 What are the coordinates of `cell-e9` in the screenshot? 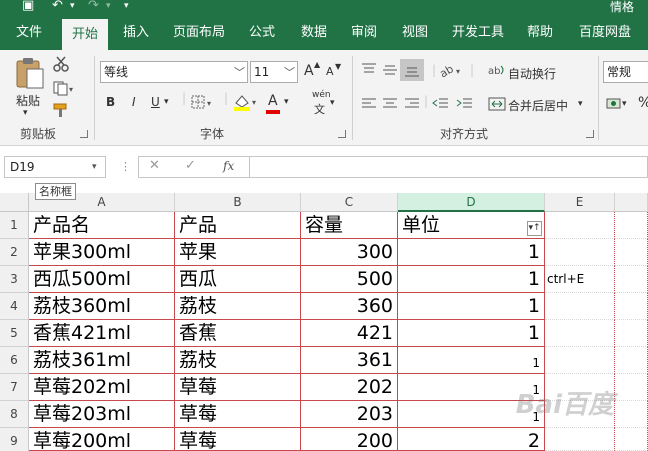 It's located at (580, 439).